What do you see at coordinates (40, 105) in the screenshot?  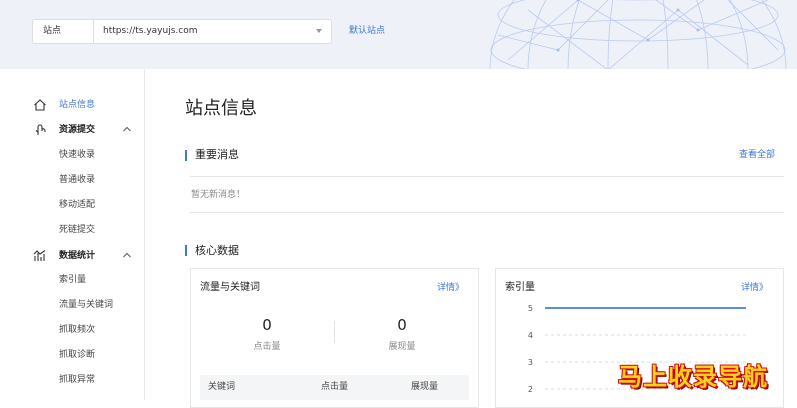 I see `home-icon` at bounding box center [40, 105].